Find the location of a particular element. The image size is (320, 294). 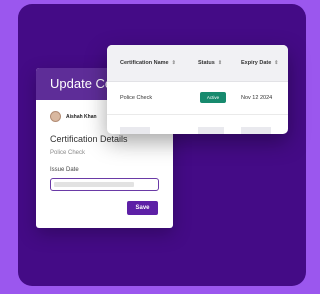

placeholder-row is located at coordinates (197, 124).